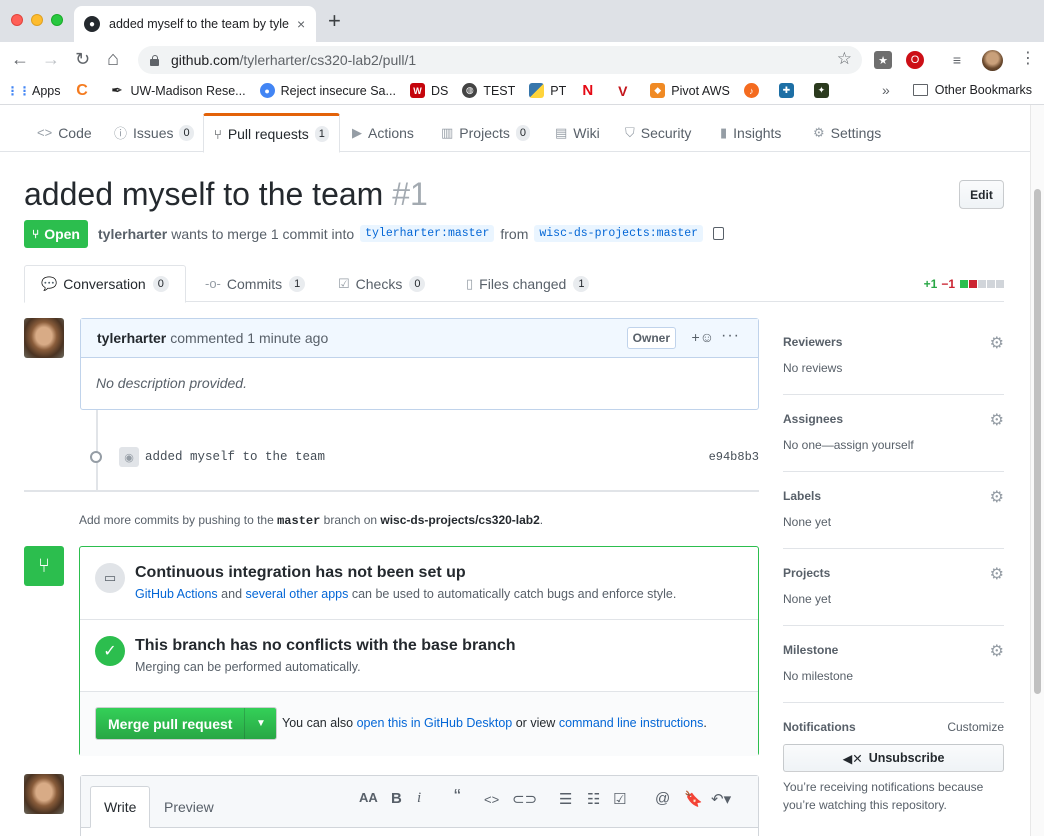 Image resolution: width=1044 pixels, height=836 pixels. Describe the element at coordinates (886, 90) in the screenshot. I see `bookmarks-overflow-icon: »` at that location.